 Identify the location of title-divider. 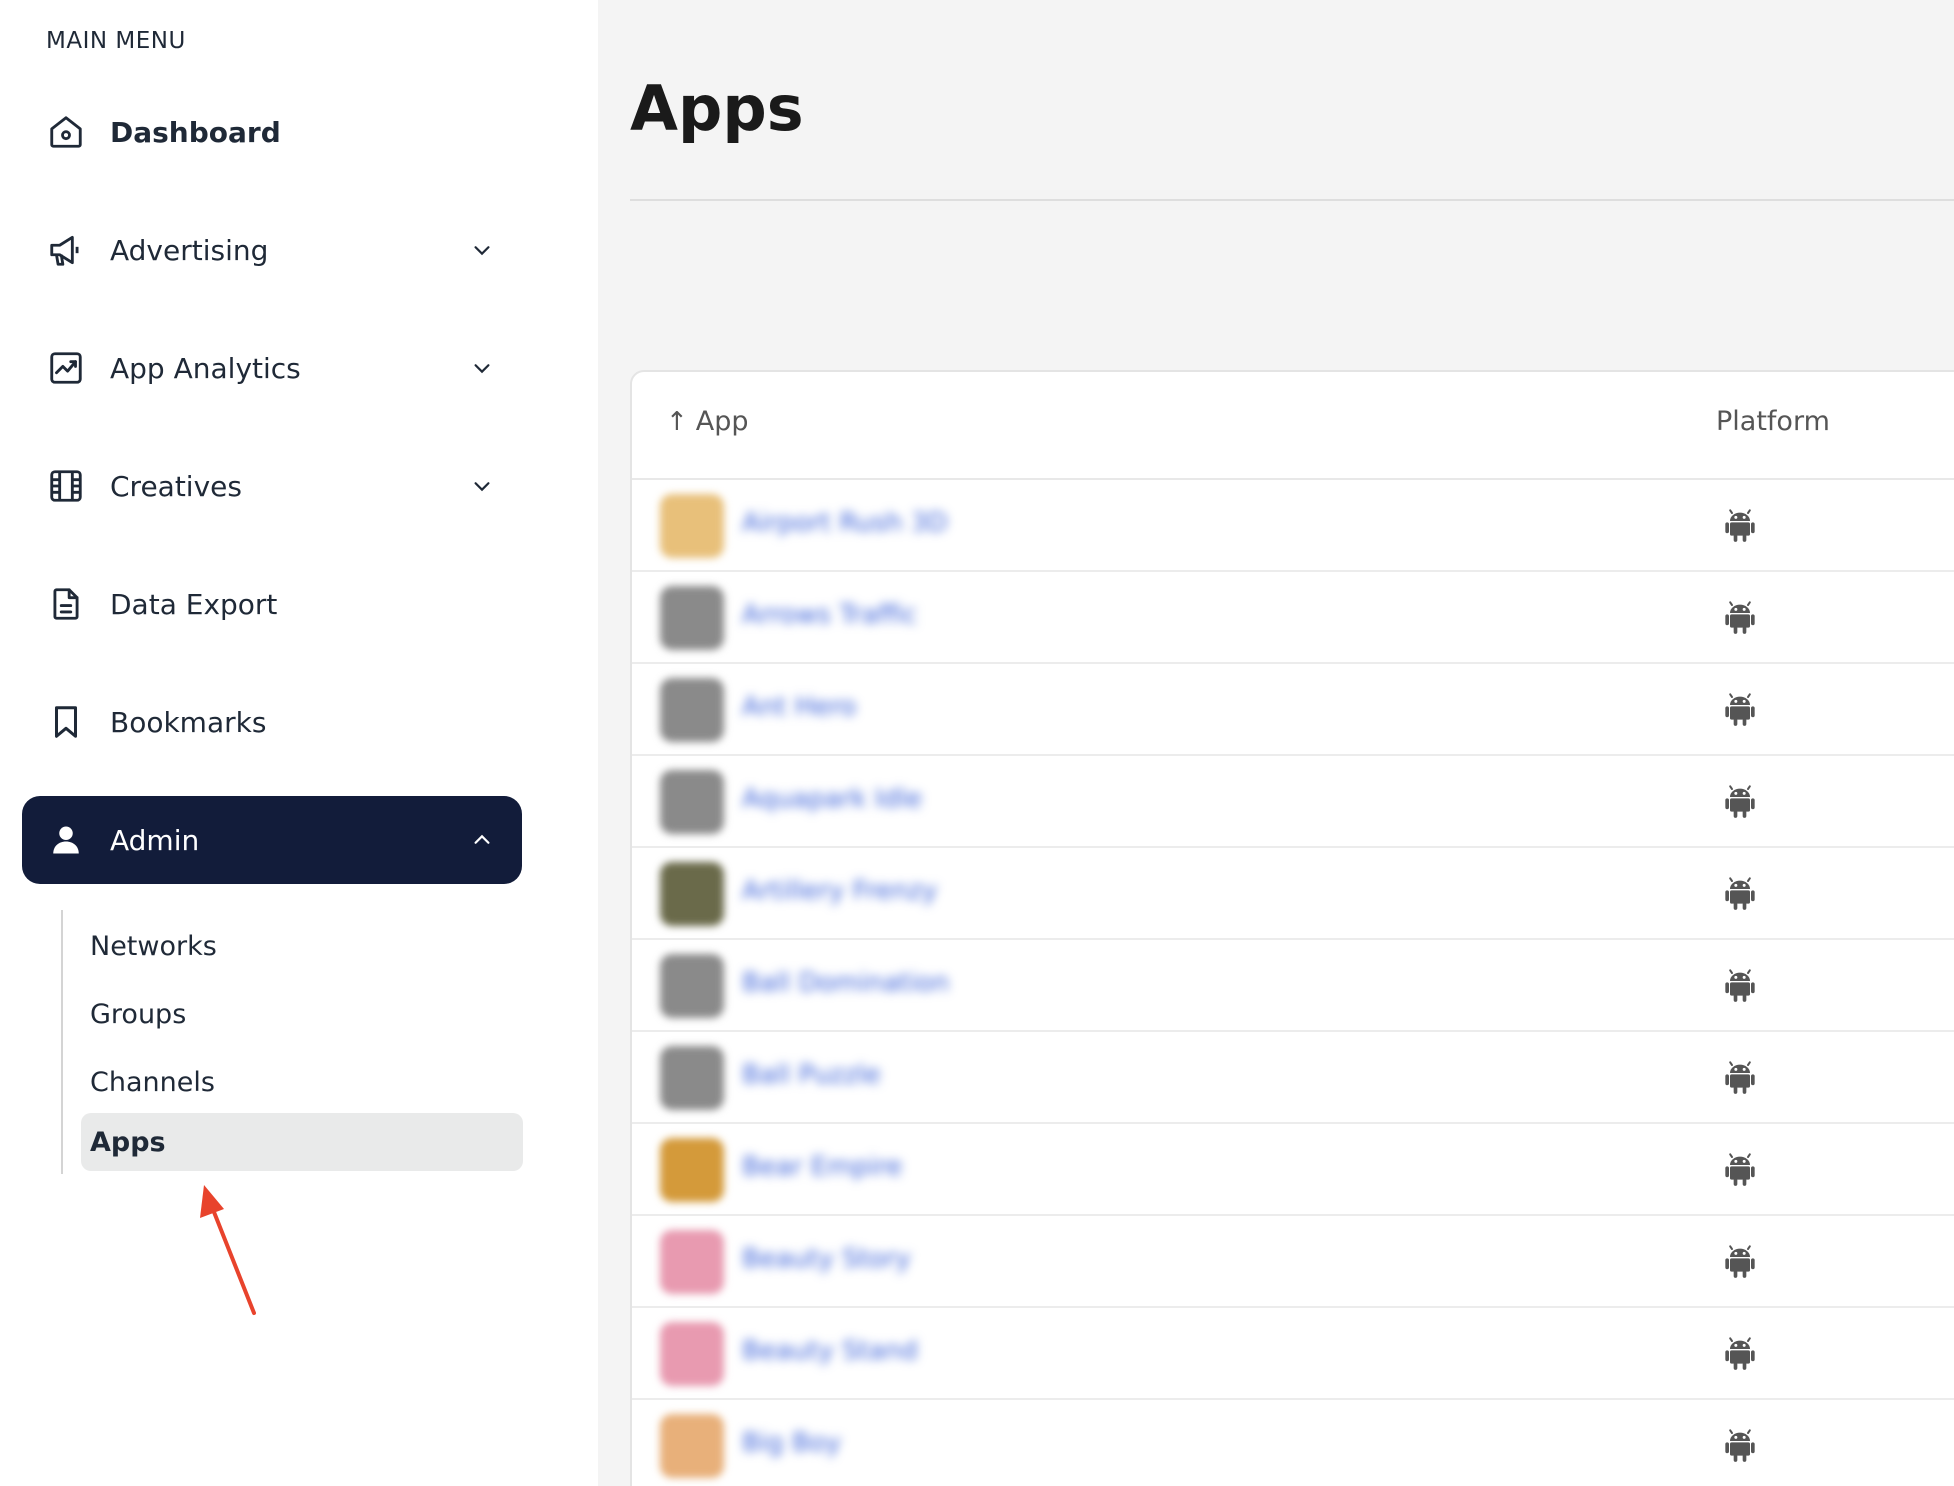
(1292, 200).